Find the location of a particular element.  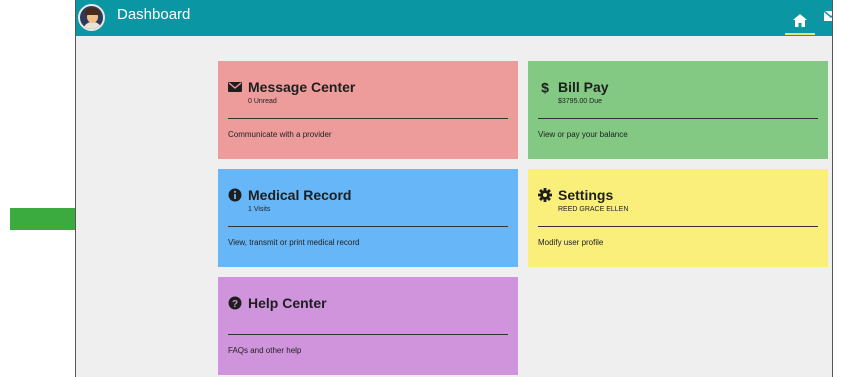

card-action: View or pay your balance is located at coordinates (583, 134).